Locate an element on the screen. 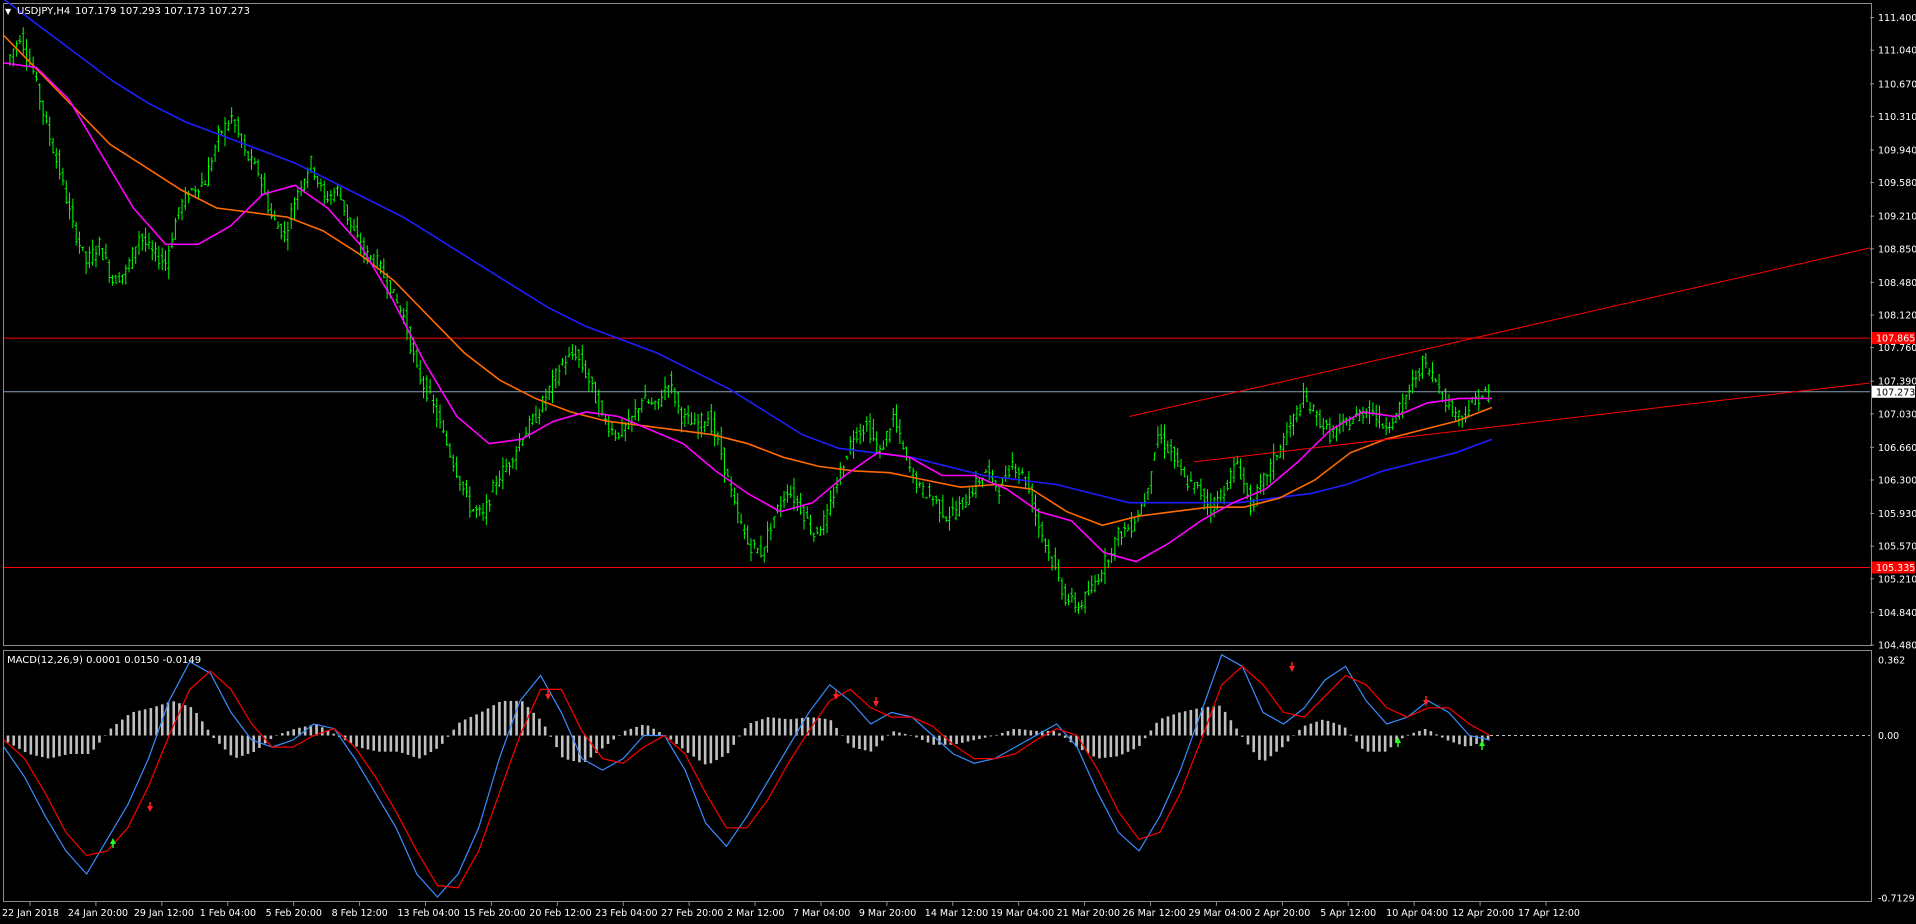 This screenshot has width=1916, height=924. price-axis-label: 107.760 is located at coordinates (1897, 348).